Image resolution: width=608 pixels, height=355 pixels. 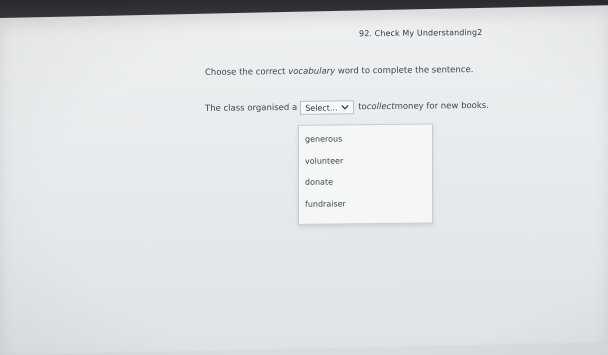 I want to click on sentence-italic-word: collect, so click(x=380, y=107).